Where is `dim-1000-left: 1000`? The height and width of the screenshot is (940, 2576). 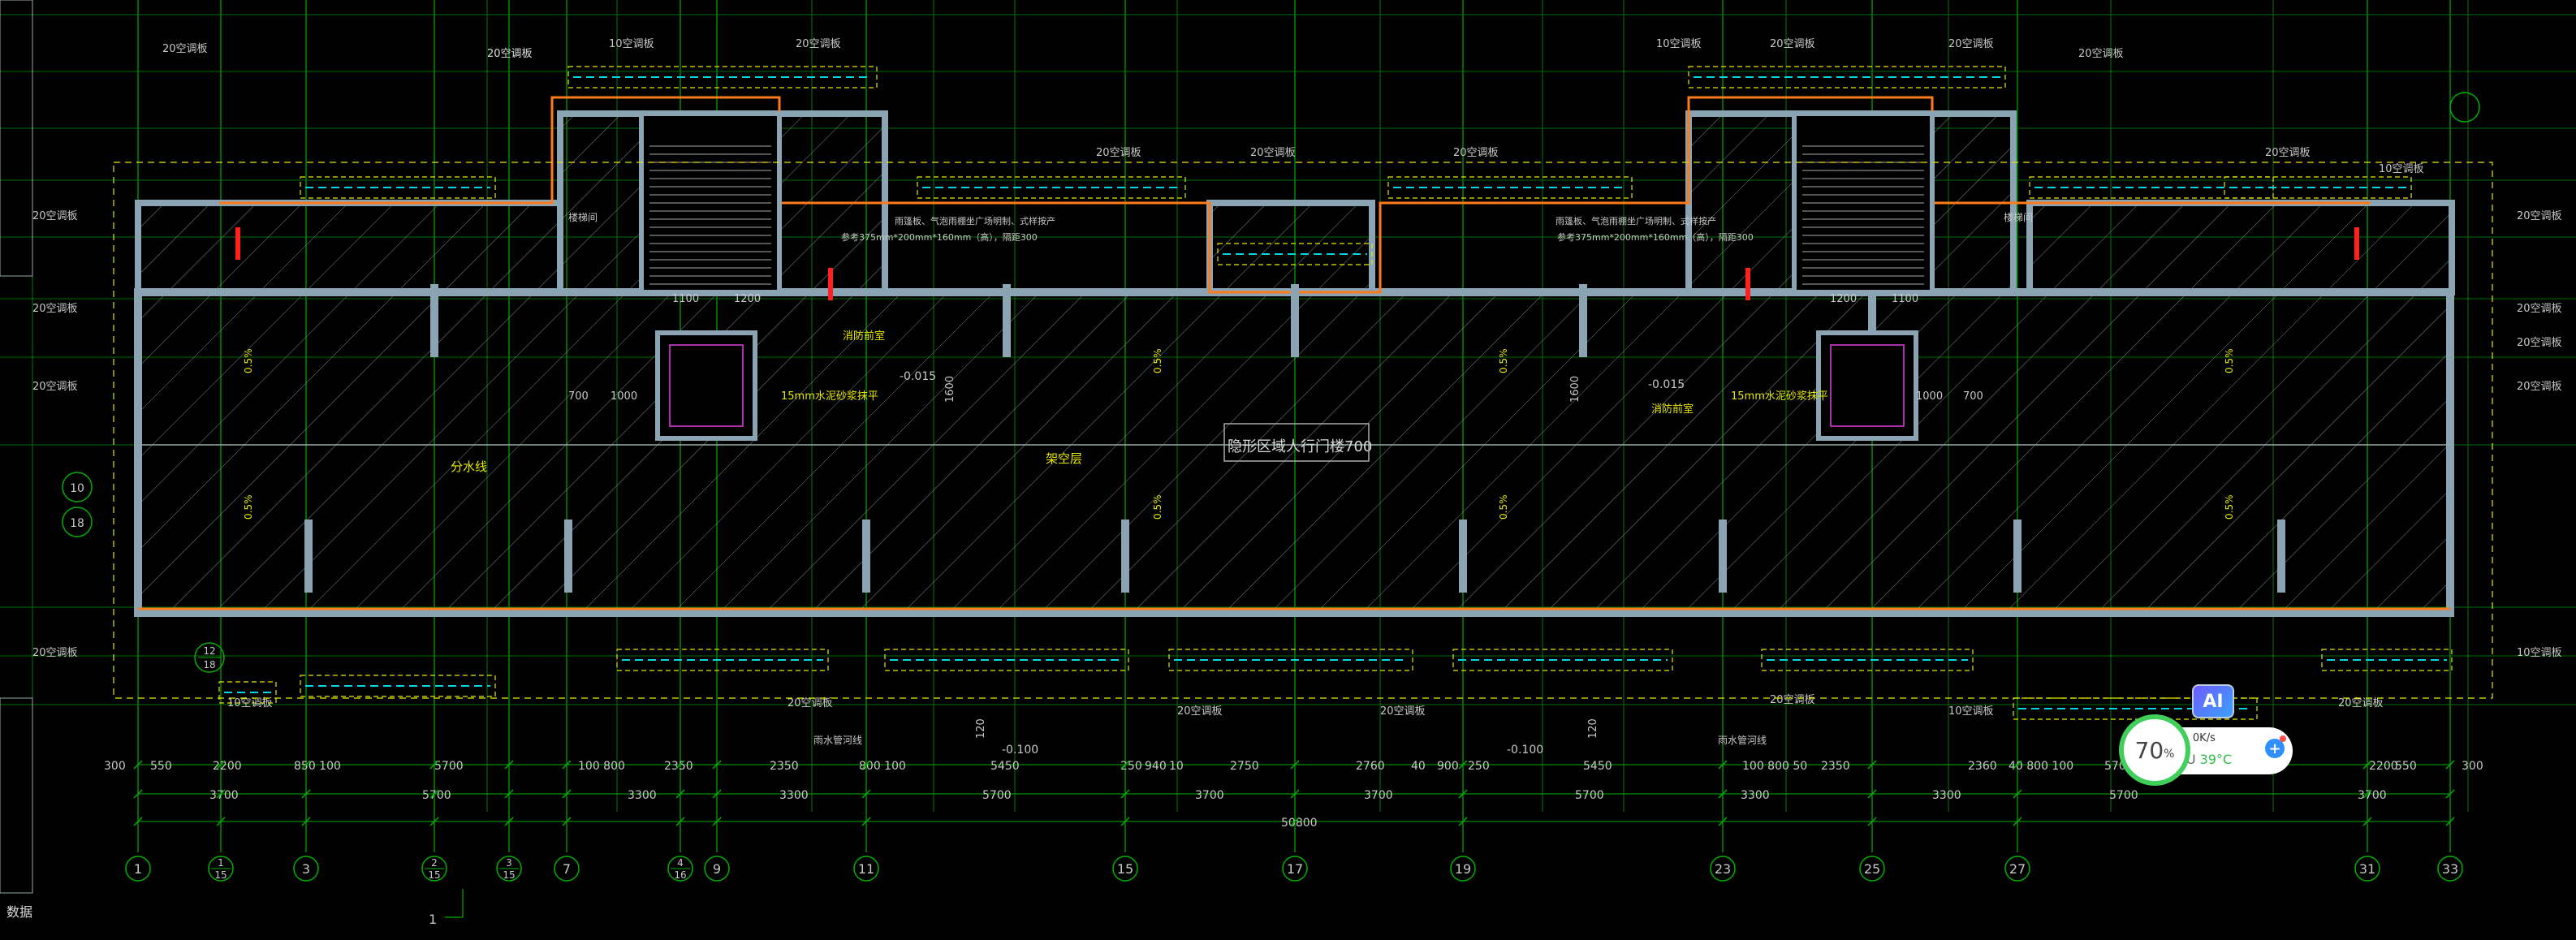
dim-1000-left: 1000 is located at coordinates (624, 396).